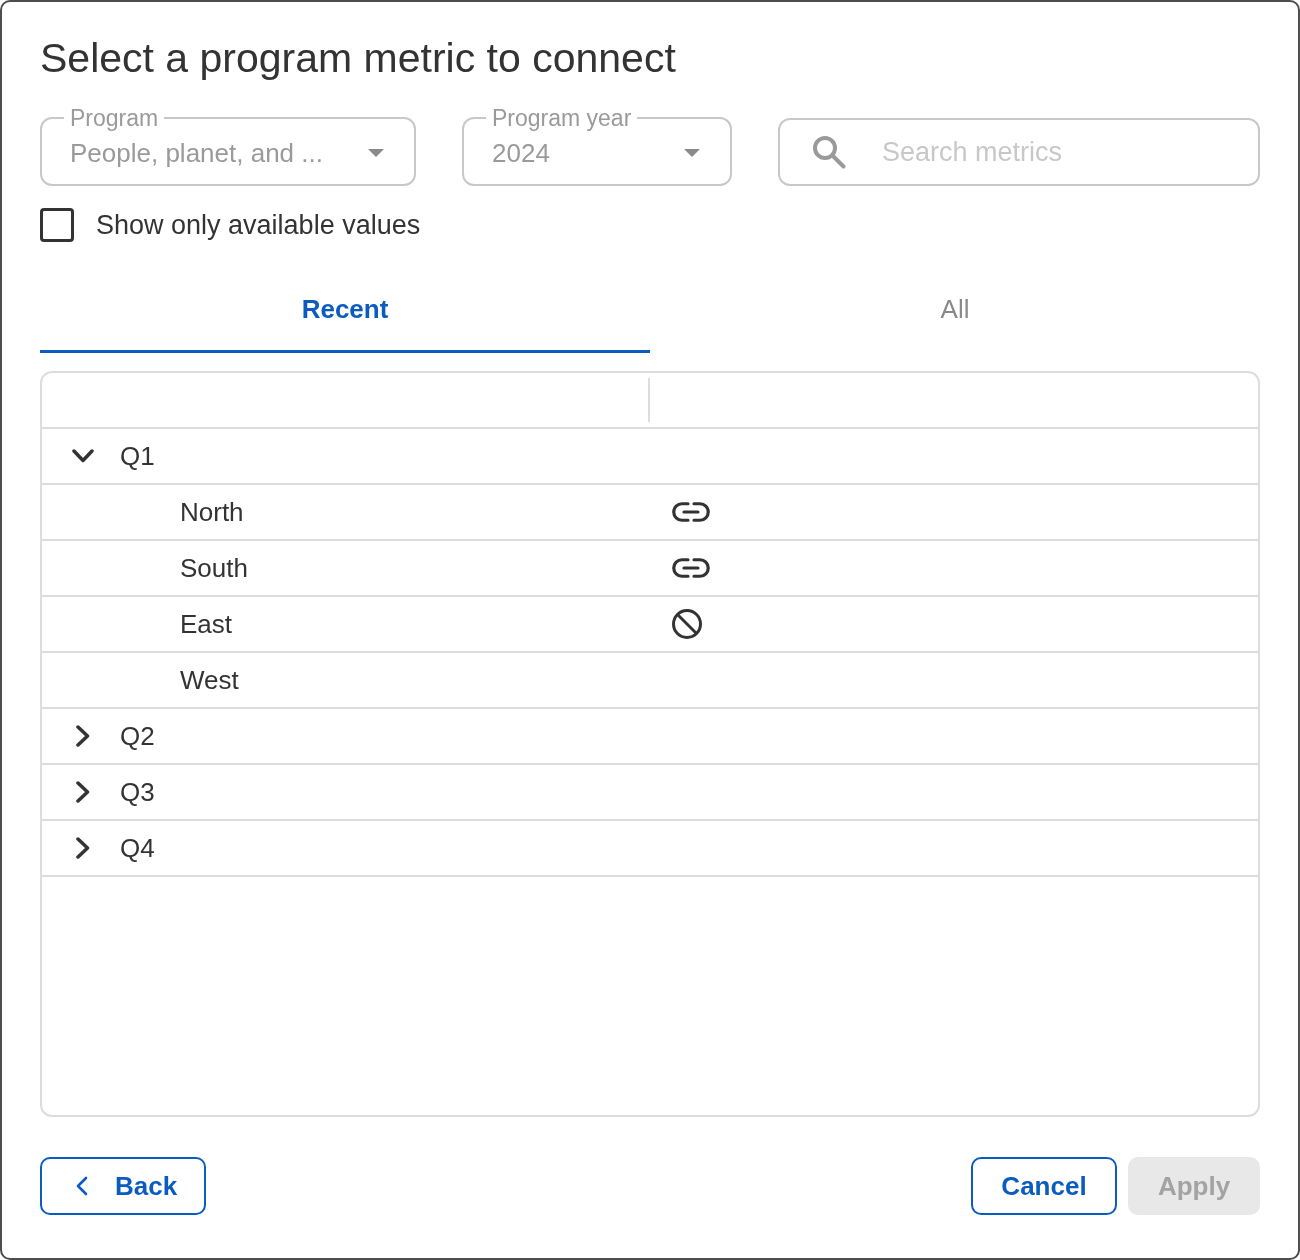  I want to click on tree-item-label: Q4, so click(137, 848).